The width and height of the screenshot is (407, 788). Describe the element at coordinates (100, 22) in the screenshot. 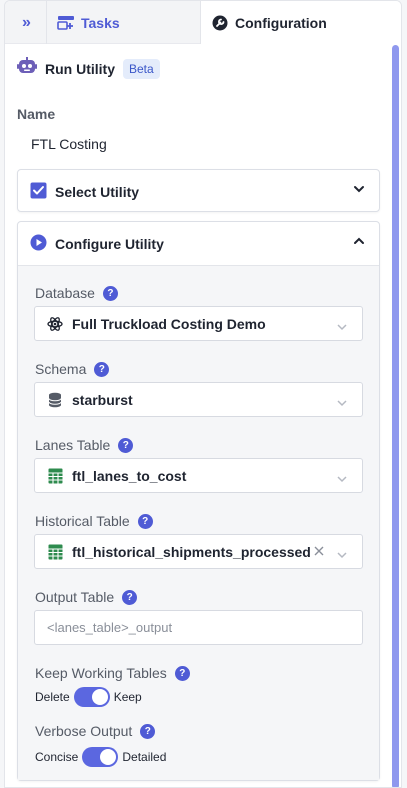

I see `tab-tasks-label: Tasks` at that location.